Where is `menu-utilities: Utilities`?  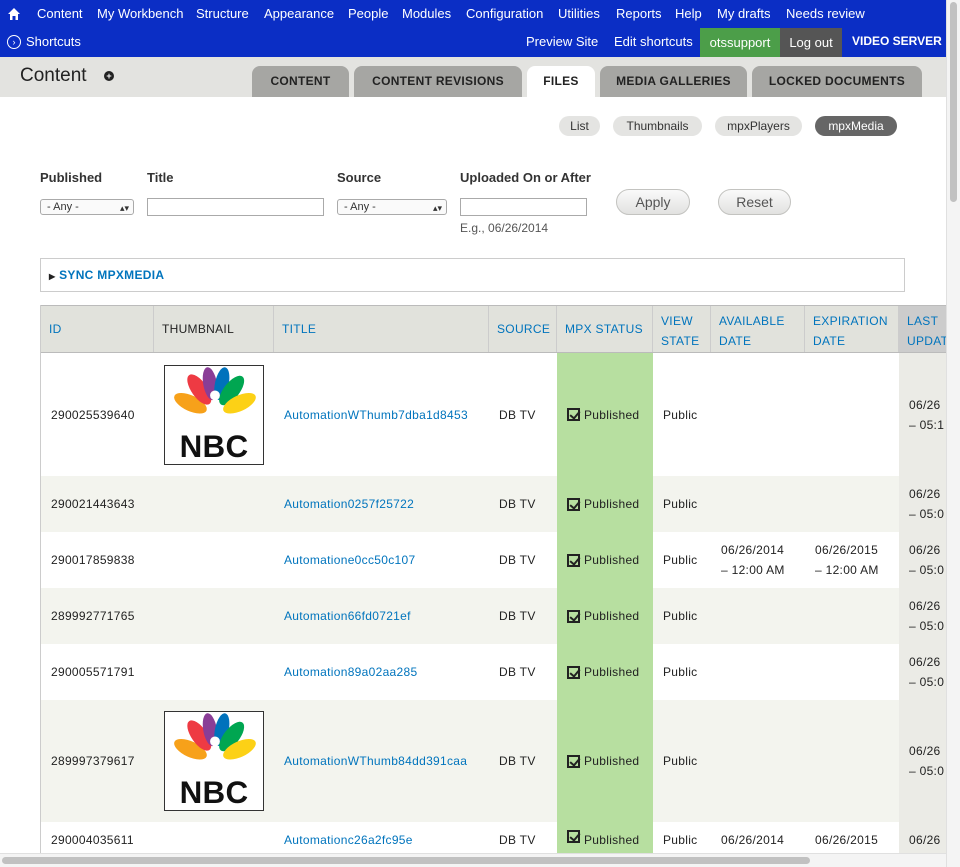
menu-utilities: Utilities is located at coordinates (579, 13).